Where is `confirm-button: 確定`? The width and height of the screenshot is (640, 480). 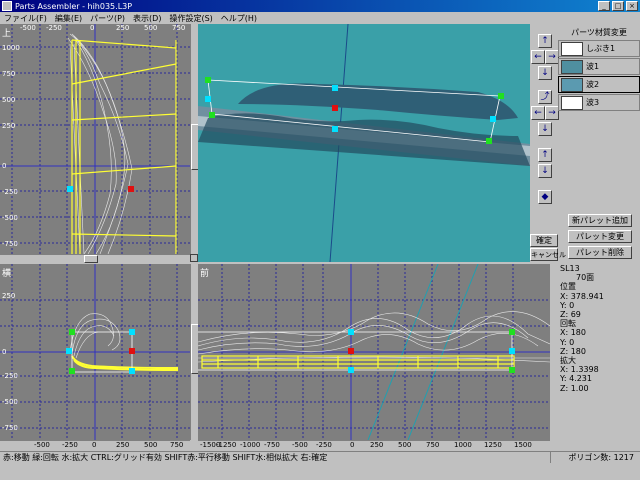 confirm-button: 確定 is located at coordinates (544, 240).